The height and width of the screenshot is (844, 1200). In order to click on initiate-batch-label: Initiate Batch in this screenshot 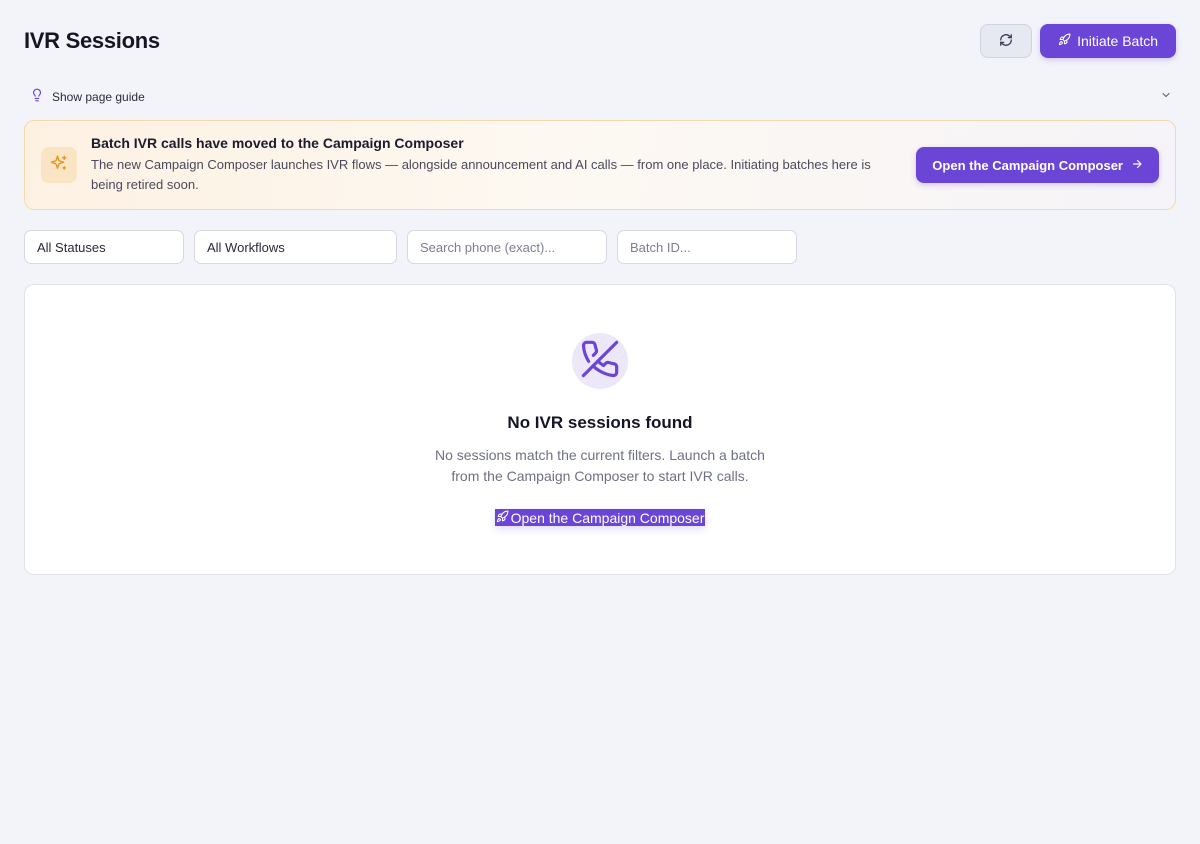, I will do `click(1117, 41)`.